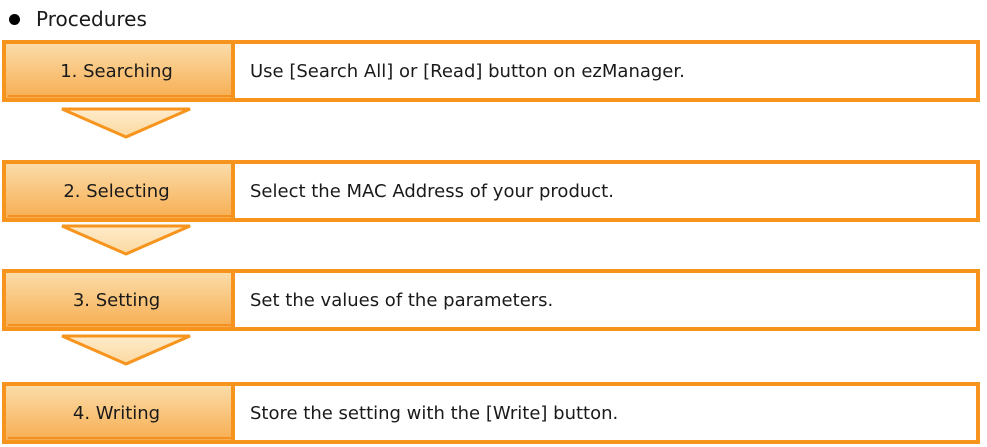  I want to click on step-label: 1. Searching, so click(116, 71).